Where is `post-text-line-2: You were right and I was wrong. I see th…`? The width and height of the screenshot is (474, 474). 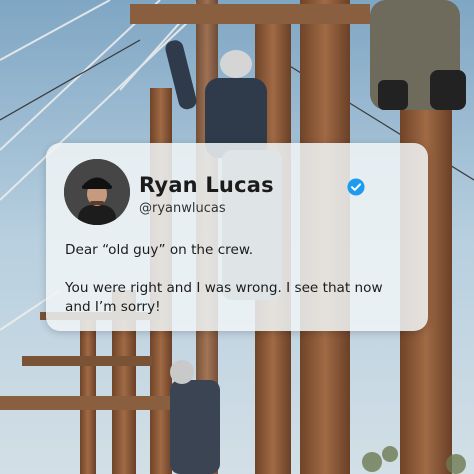
post-text-line-2: You were right and I was wrong. I see th… is located at coordinates (224, 297).